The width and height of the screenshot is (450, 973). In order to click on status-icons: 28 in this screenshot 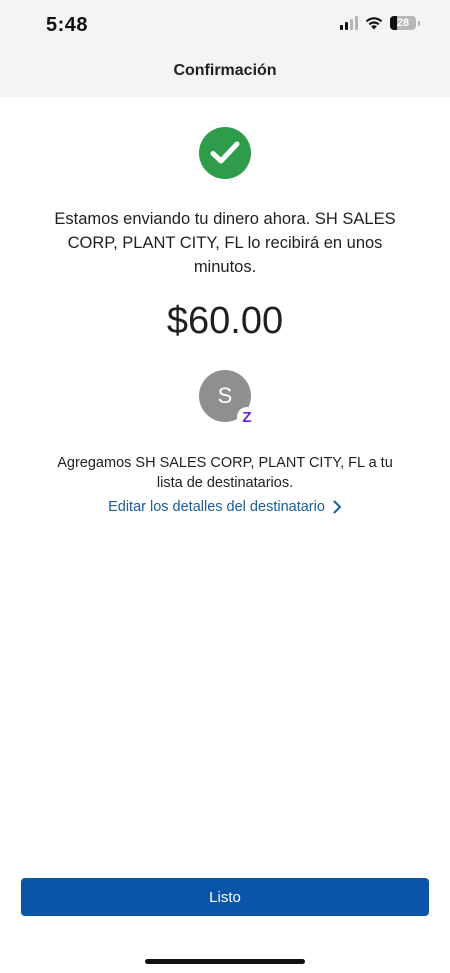, I will do `click(380, 23)`.